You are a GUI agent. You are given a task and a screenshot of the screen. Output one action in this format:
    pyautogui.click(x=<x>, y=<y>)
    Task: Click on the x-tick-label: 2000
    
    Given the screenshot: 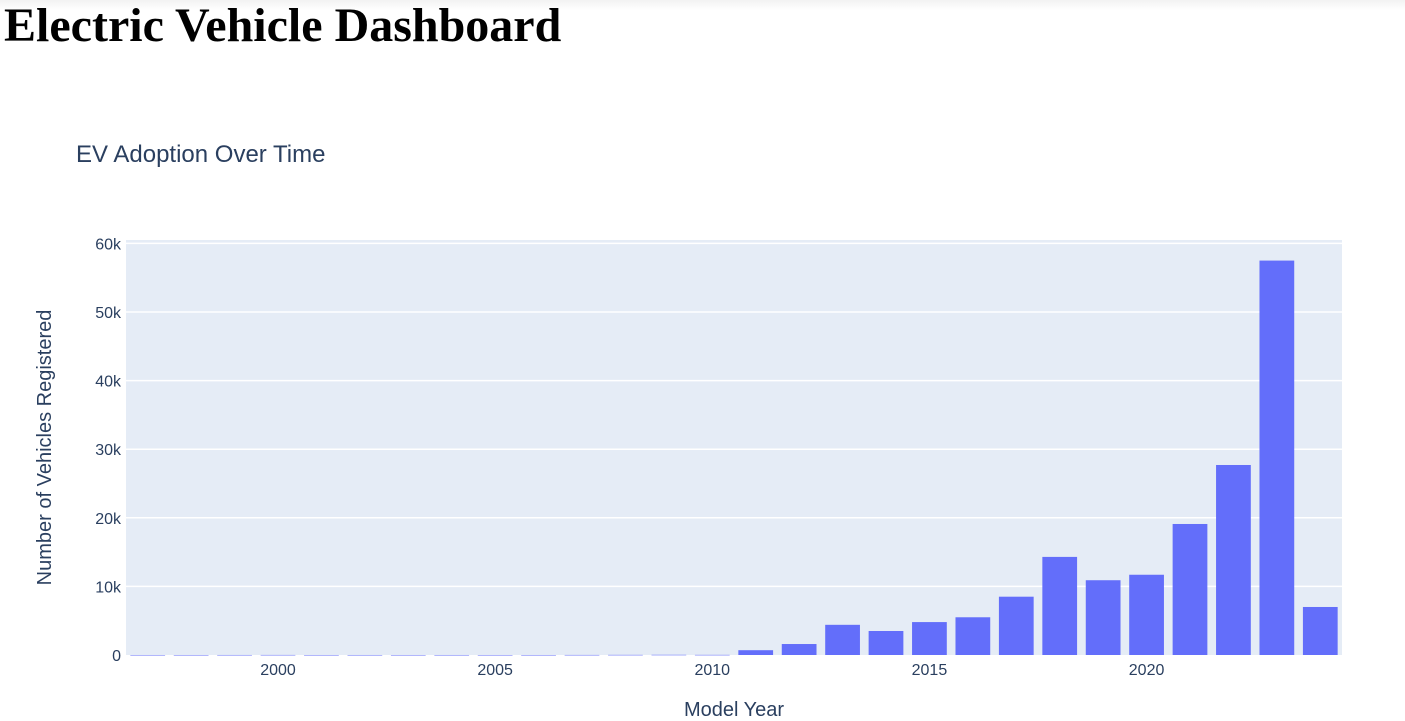 What is the action you would take?
    pyautogui.click(x=278, y=670)
    